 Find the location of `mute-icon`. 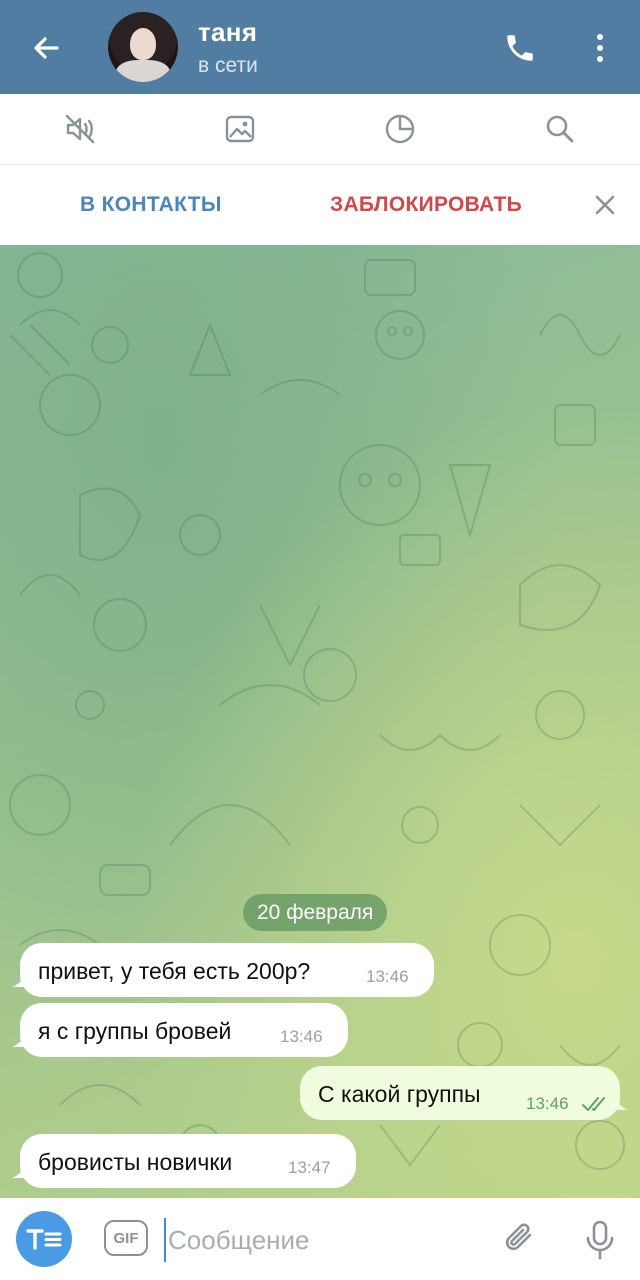

mute-icon is located at coordinates (80, 129).